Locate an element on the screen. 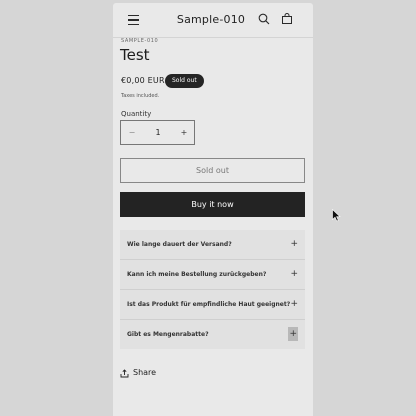  product-vendor: SAMPLE-010 is located at coordinates (140, 41).